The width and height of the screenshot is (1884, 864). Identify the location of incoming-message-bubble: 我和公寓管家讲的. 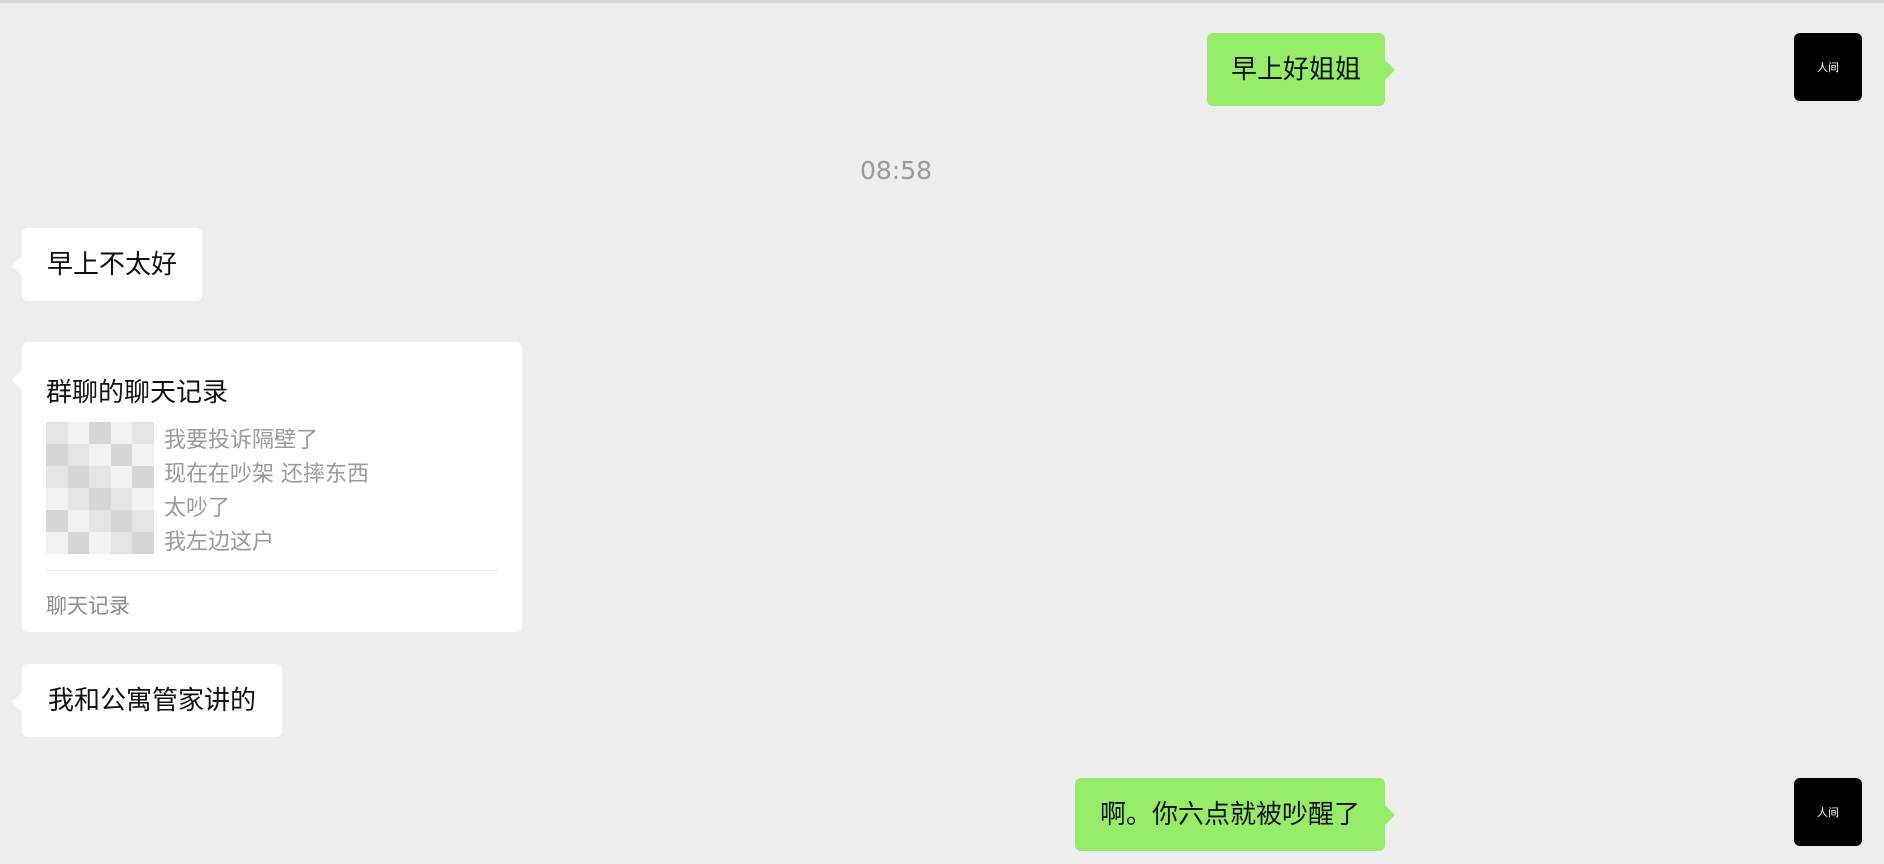
(147, 700).